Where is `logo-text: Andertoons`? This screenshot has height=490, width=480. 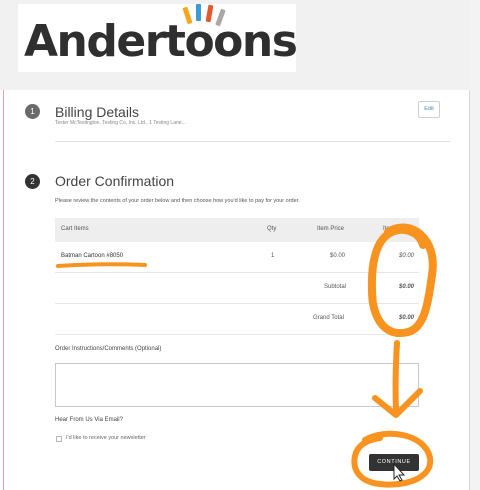 logo-text: Andertoons is located at coordinates (161, 41).